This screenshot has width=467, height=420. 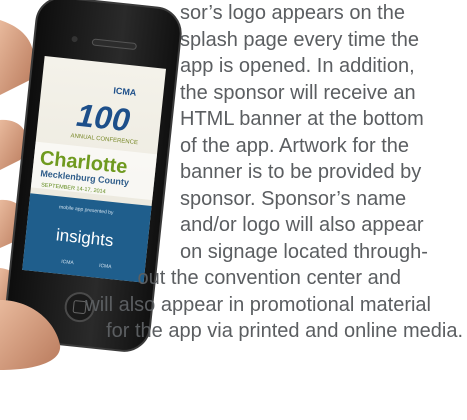 What do you see at coordinates (293, 198) in the screenshot?
I see `text-line: sponsor. Sponsor’s name` at bounding box center [293, 198].